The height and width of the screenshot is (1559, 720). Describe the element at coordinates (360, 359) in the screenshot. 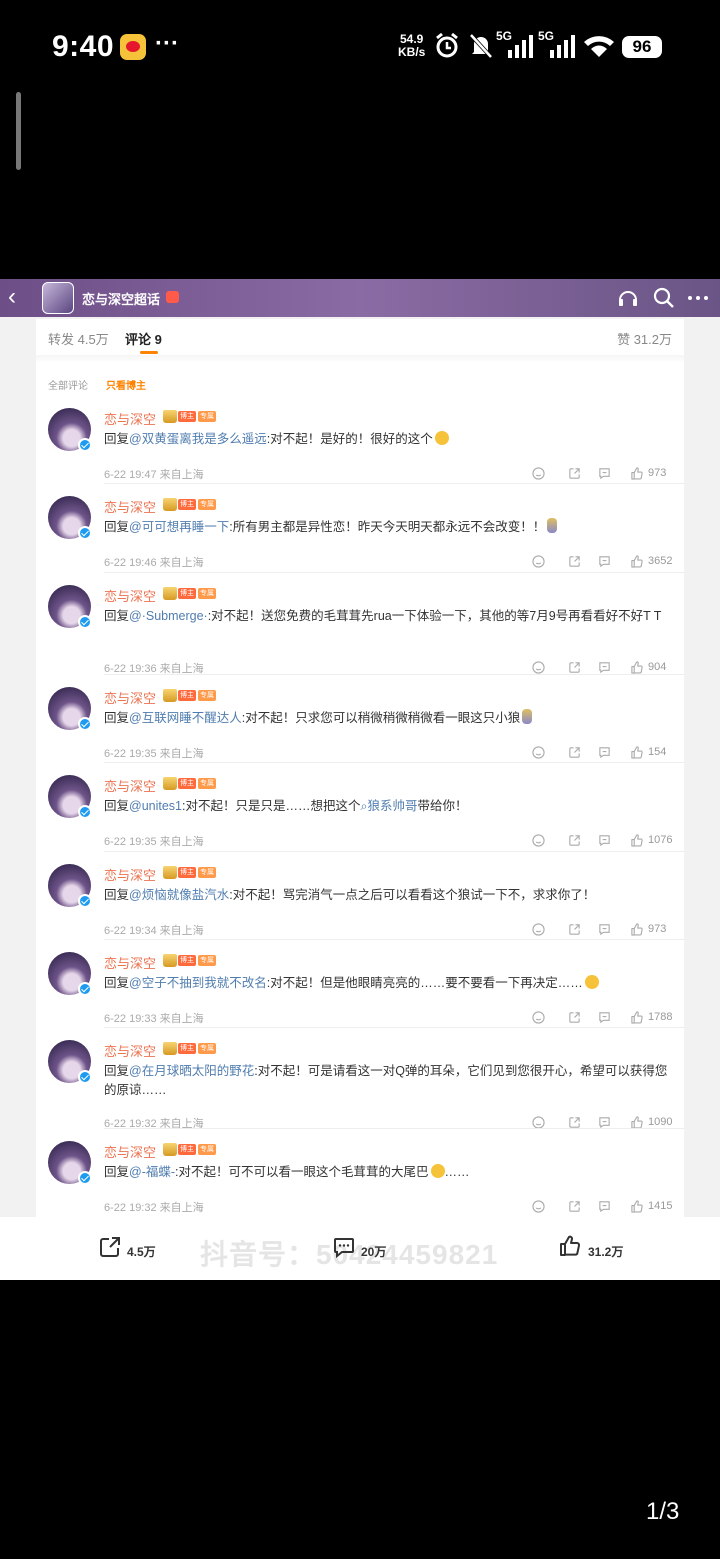

I see `tab-divider` at that location.